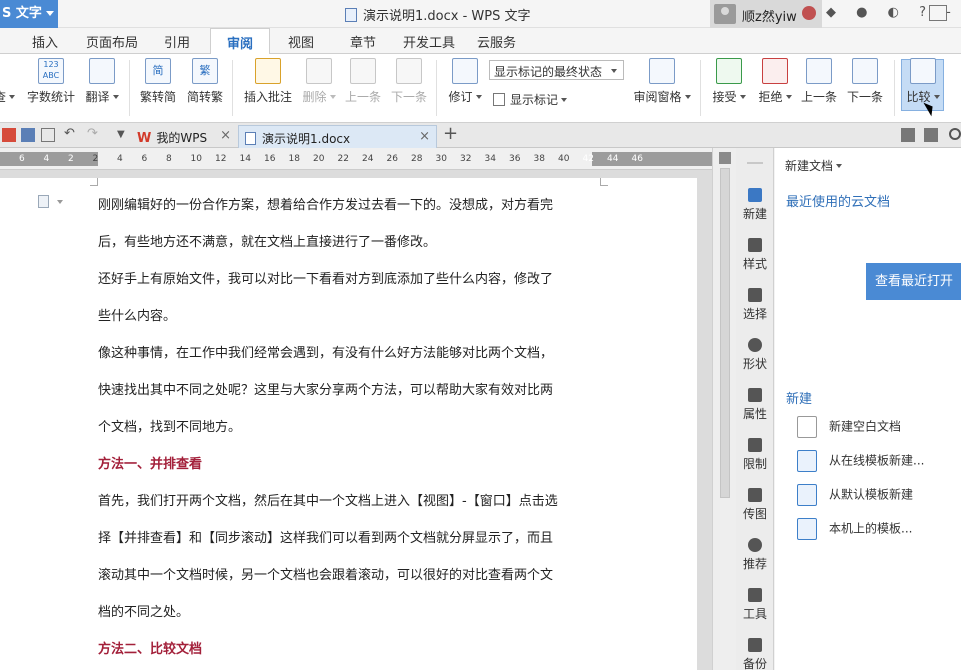 This screenshot has height=670, width=961. What do you see at coordinates (755, 555) in the screenshot?
I see `sidebar-item-recommend: 推荐` at bounding box center [755, 555].